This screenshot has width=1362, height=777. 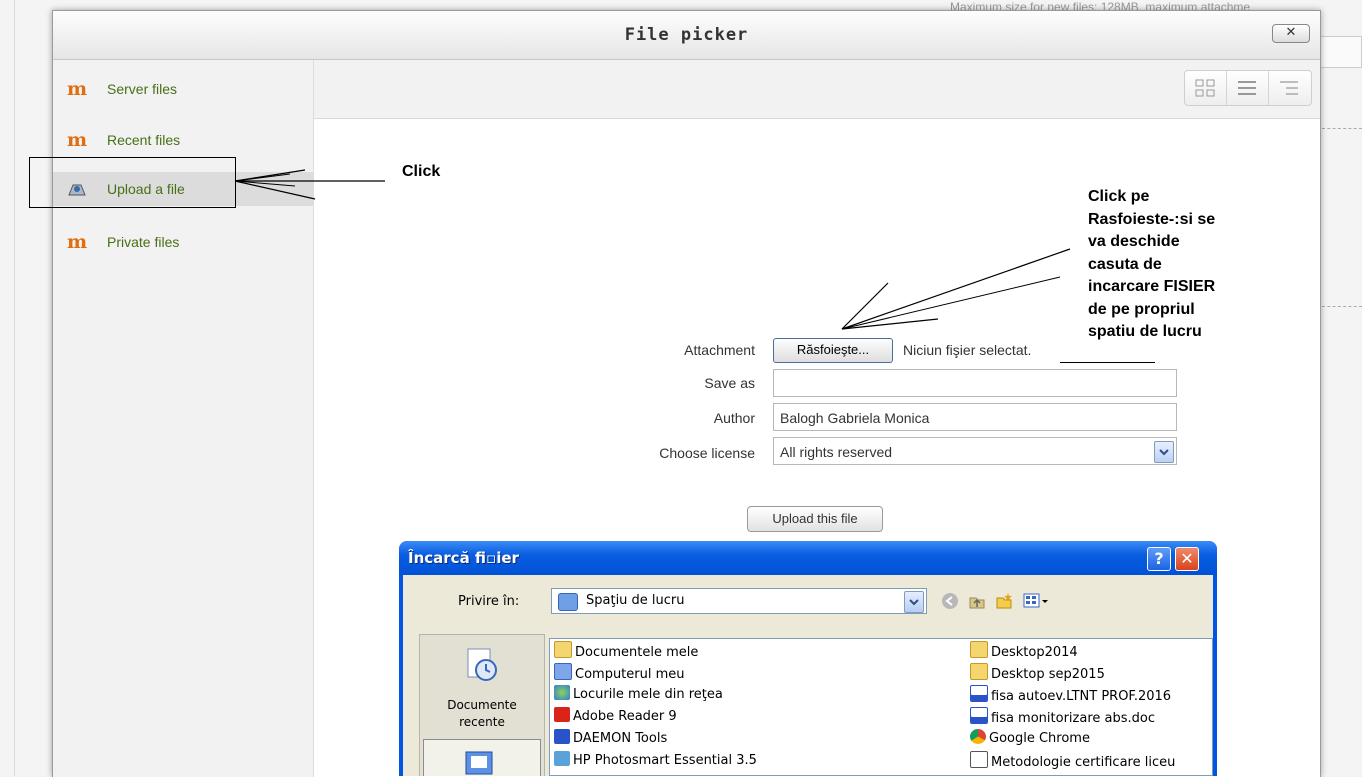 I want to click on file-item: Computerul meu, so click(x=619, y=673).